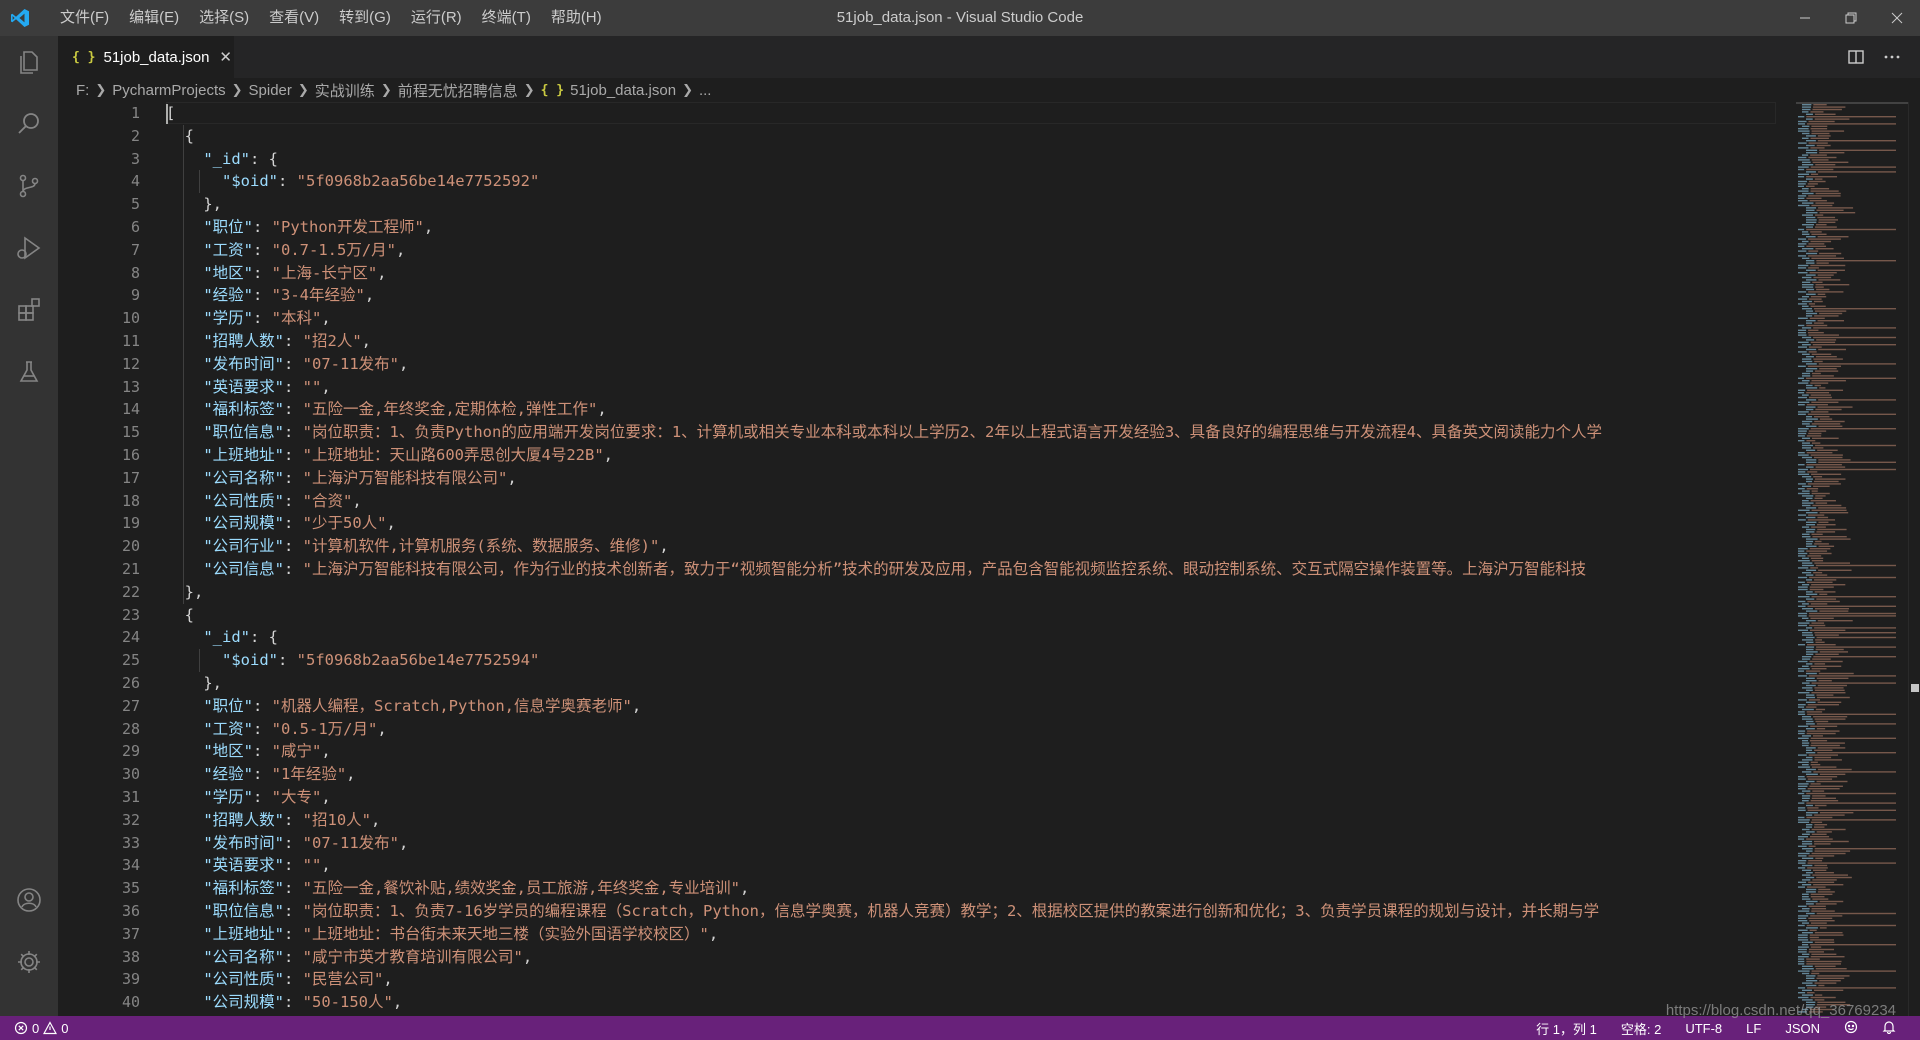 The image size is (1920, 1040). I want to click on feedback-icon, so click(1851, 1028).